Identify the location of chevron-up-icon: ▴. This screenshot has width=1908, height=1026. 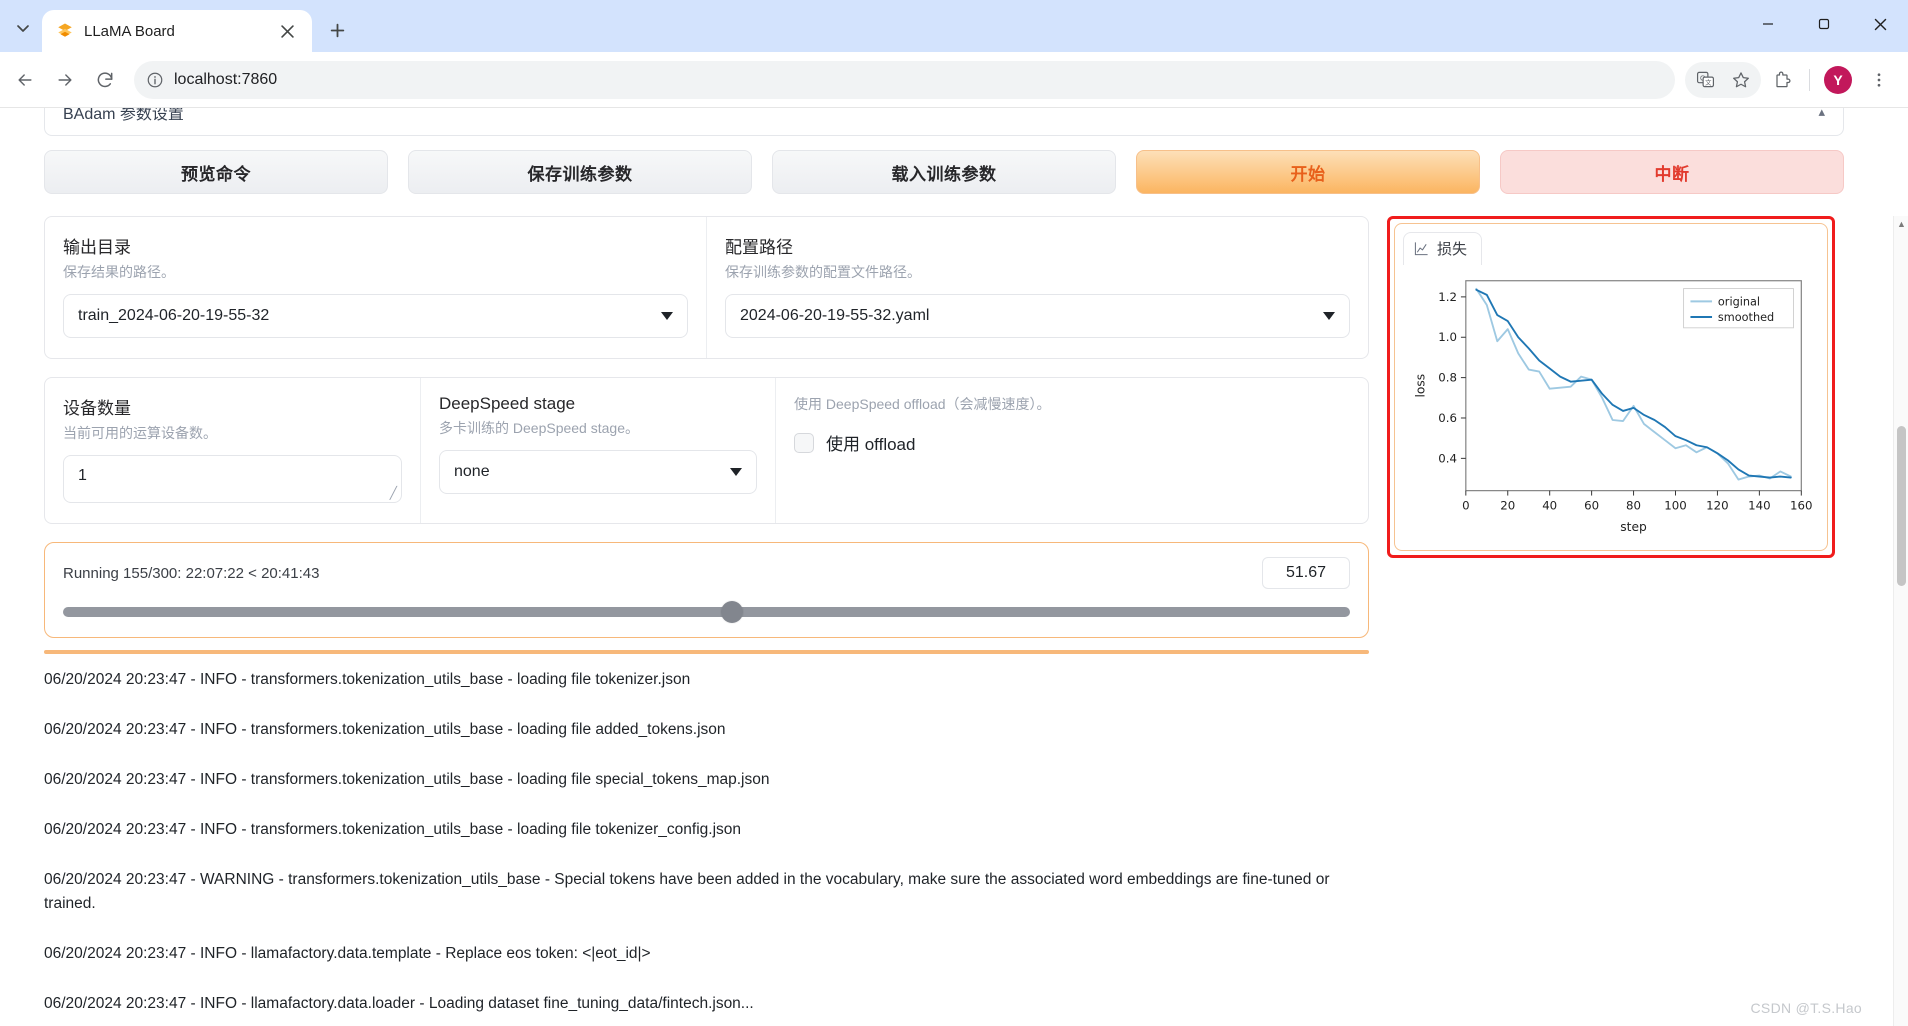
(1821, 114).